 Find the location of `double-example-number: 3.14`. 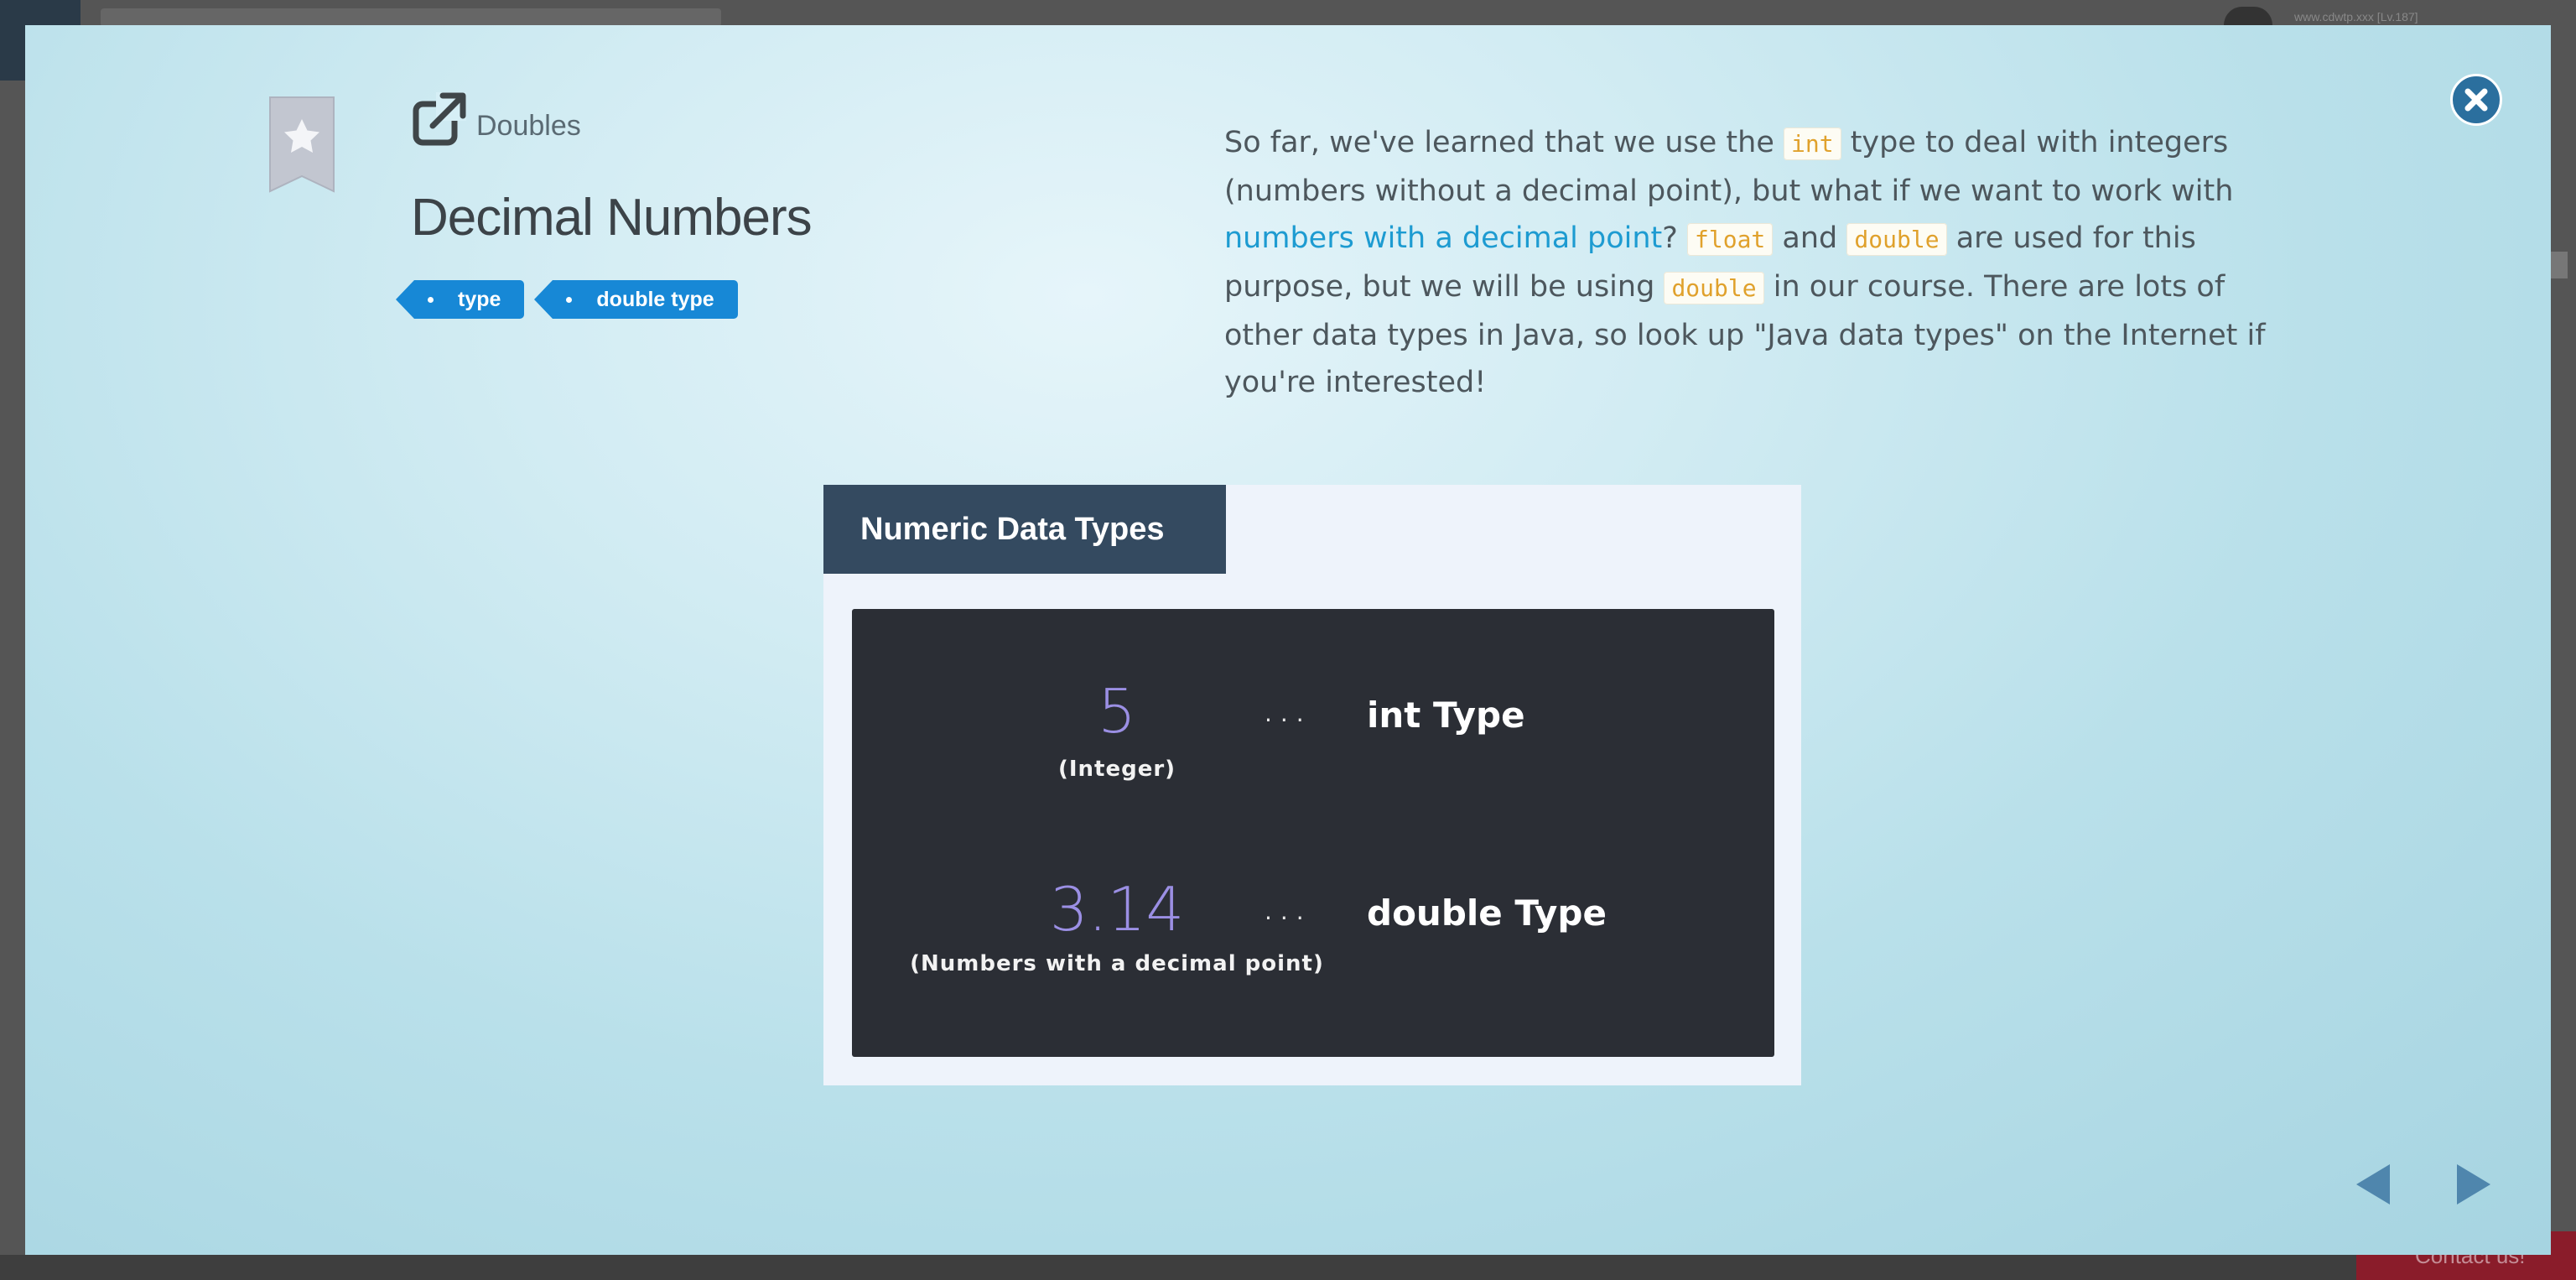

double-example-number: 3.14 is located at coordinates (1117, 909).